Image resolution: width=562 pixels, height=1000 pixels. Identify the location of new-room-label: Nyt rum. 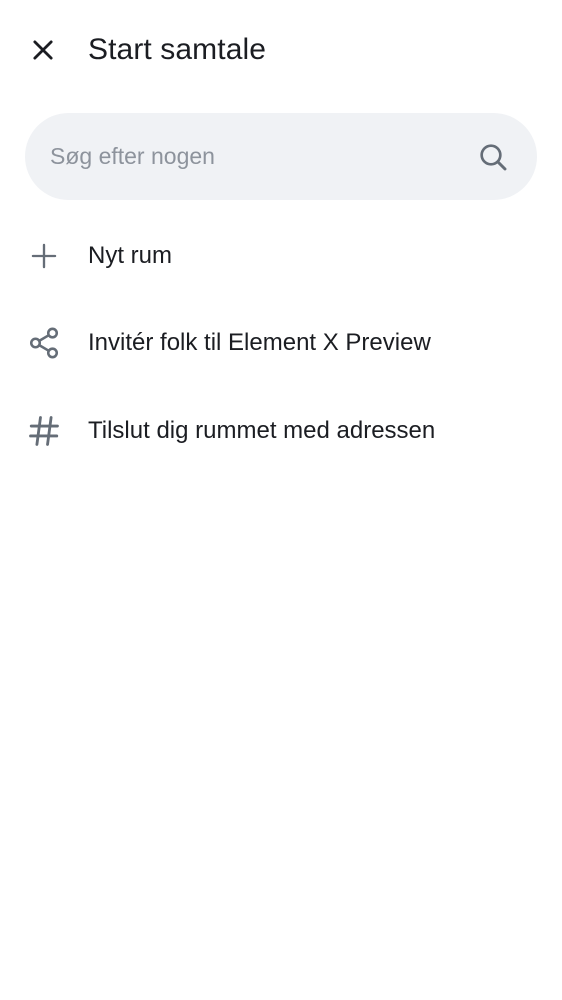
(130, 255).